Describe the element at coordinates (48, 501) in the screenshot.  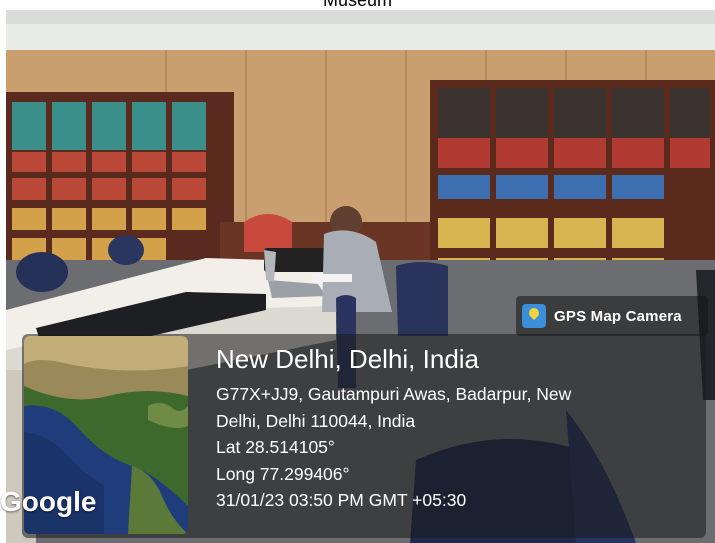
I see `google-logo: Google` at that location.